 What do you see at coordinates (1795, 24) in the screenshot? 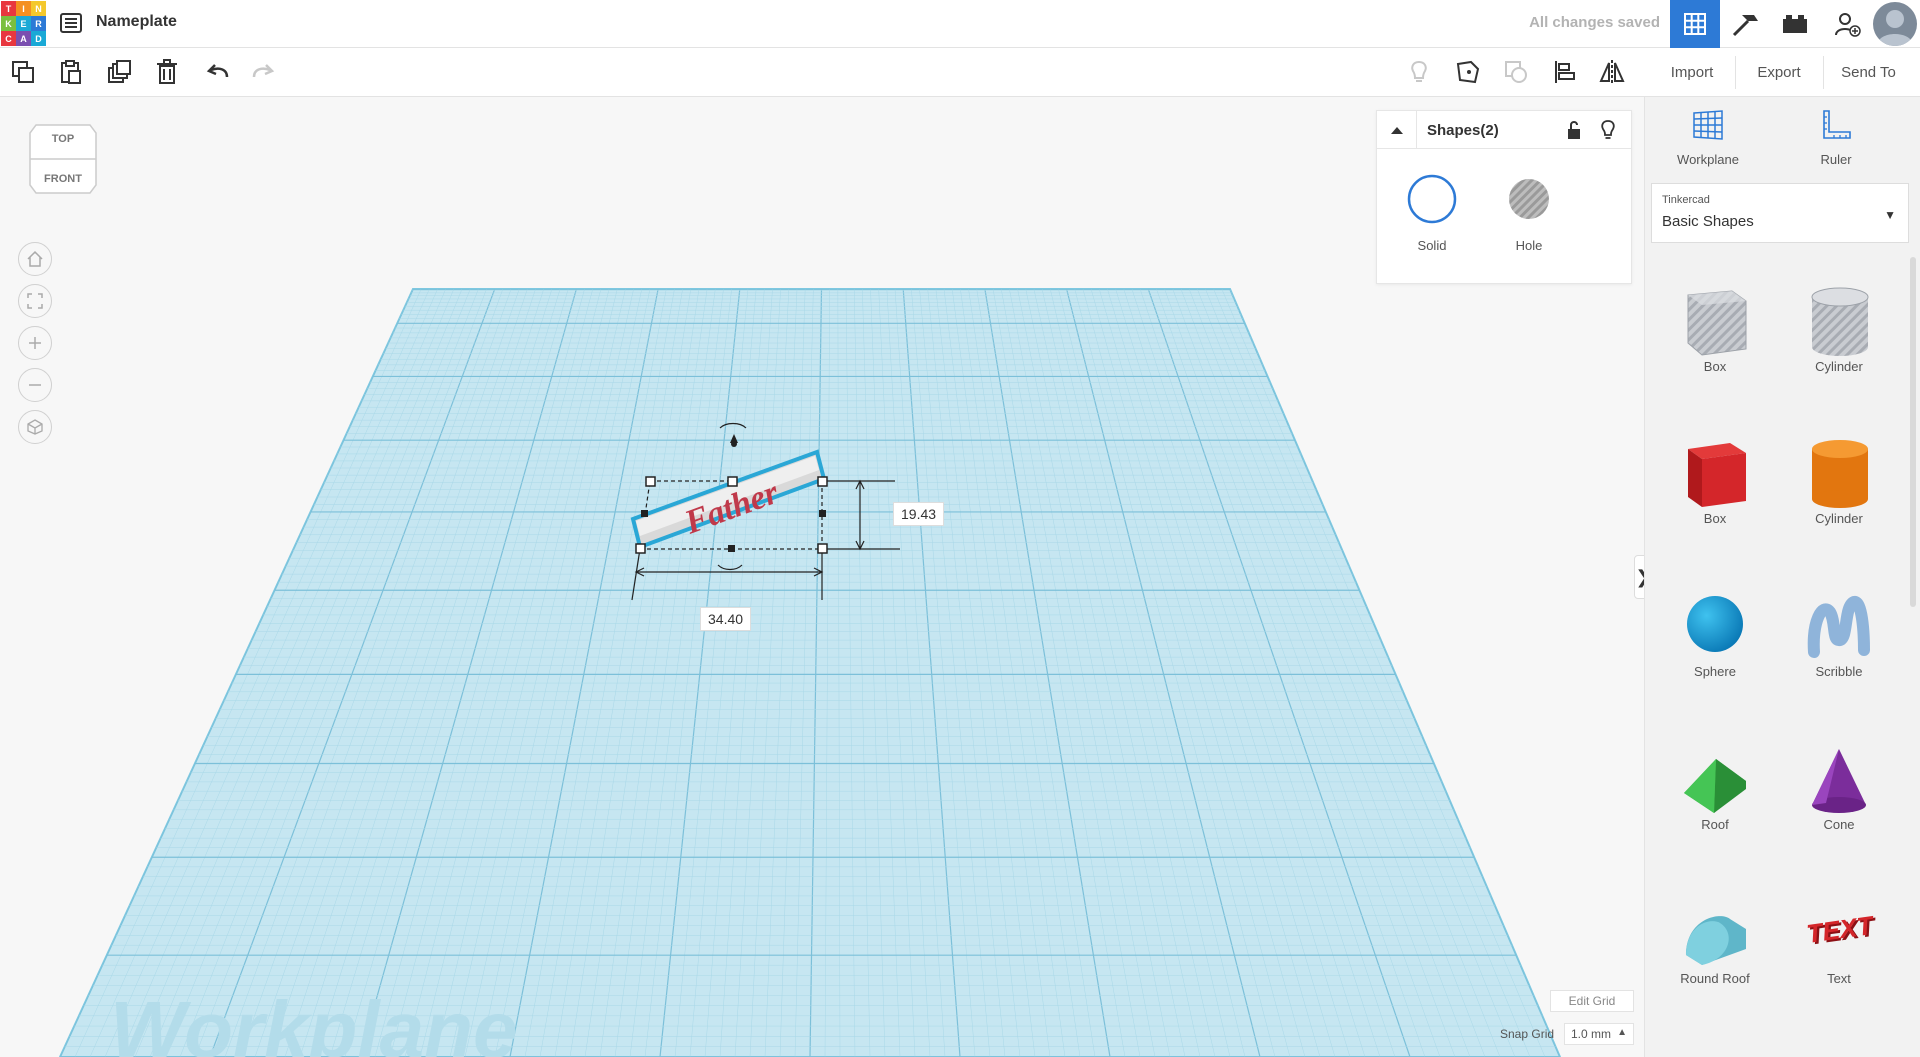
I see `bricks-icon` at bounding box center [1795, 24].